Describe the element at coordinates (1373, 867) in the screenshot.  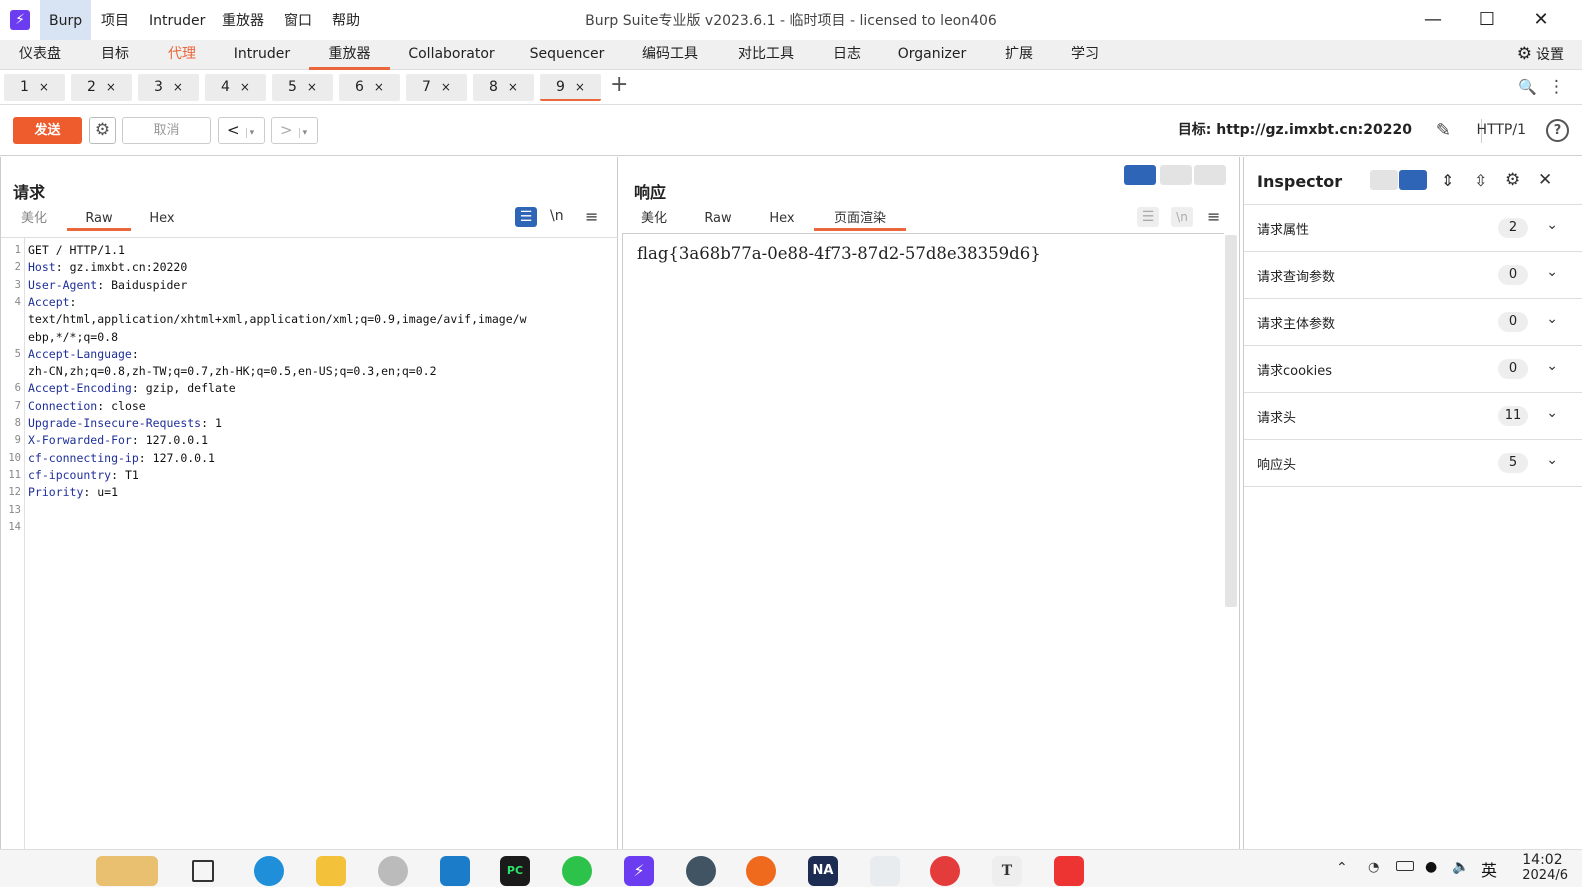
I see `wifi-icon: ◔` at that location.